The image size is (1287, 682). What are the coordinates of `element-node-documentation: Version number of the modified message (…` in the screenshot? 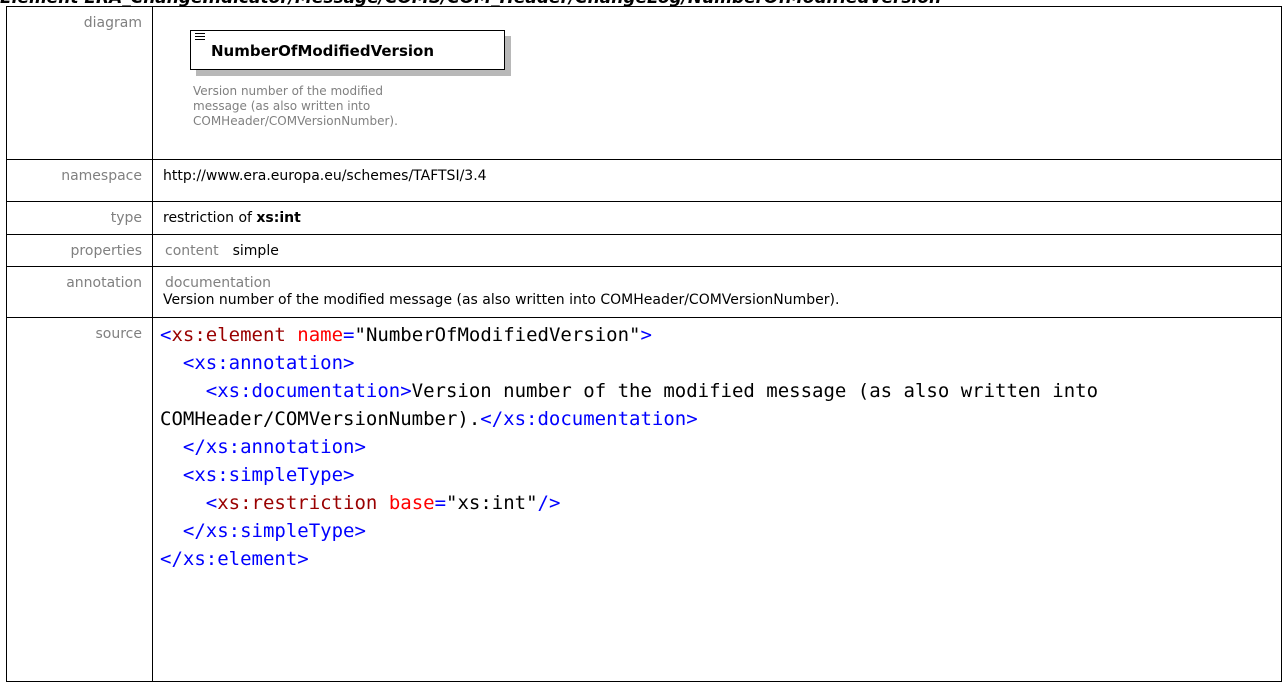 It's located at (295, 106).